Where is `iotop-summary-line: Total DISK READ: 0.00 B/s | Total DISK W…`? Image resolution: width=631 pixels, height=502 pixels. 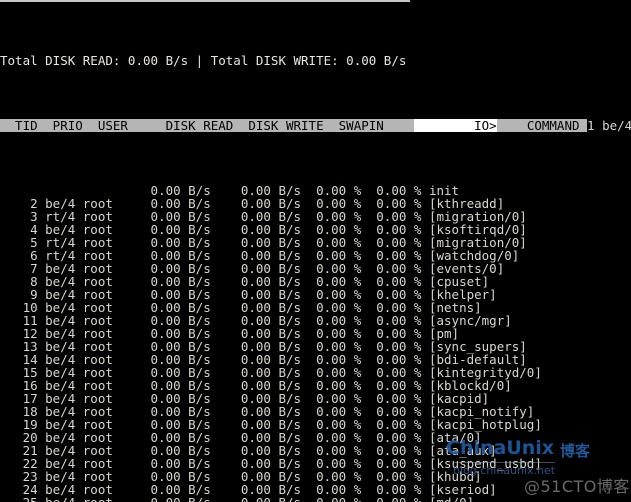 iotop-summary-line: Total DISK READ: 0.00 B/s | Total DISK W… is located at coordinates (203, 60).